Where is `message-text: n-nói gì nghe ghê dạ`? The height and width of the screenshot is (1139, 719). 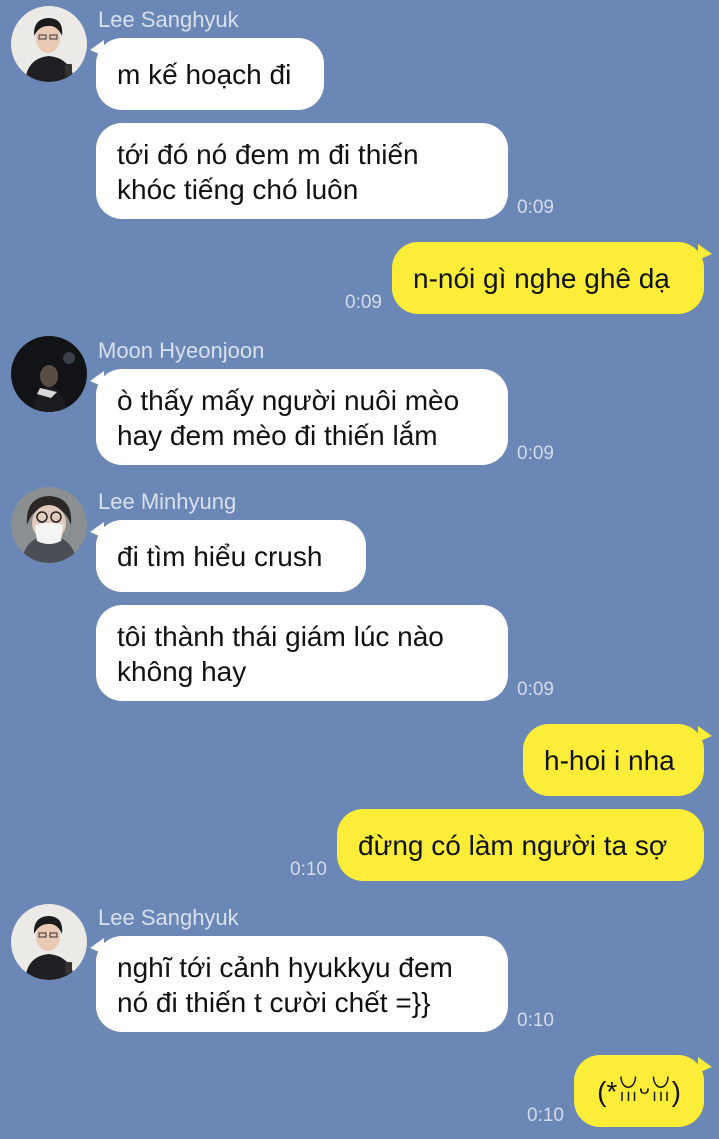 message-text: n-nói gì nghe ghê dạ is located at coordinates (541, 278).